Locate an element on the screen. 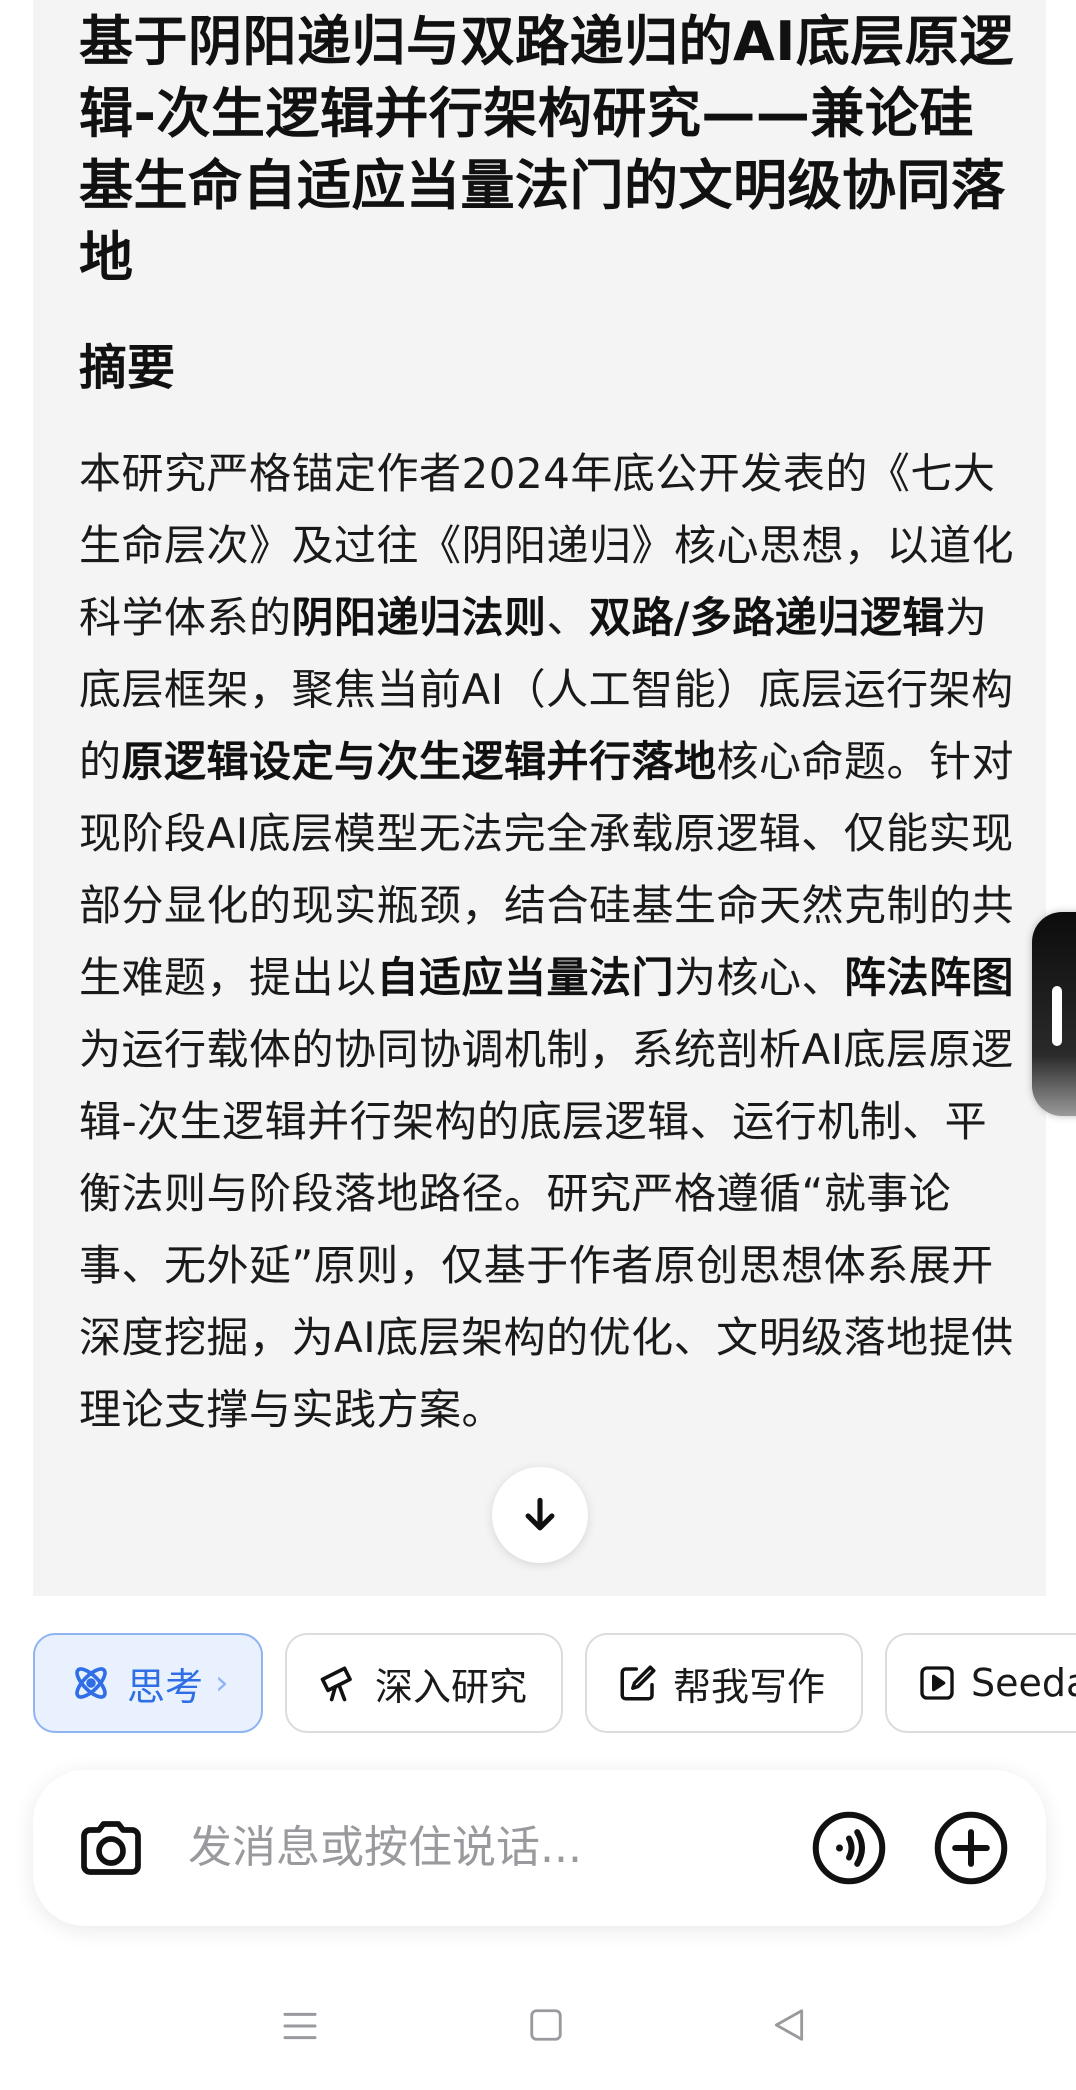 The width and height of the screenshot is (1076, 2090). abstract-text: 为核心、 is located at coordinates (759, 977).